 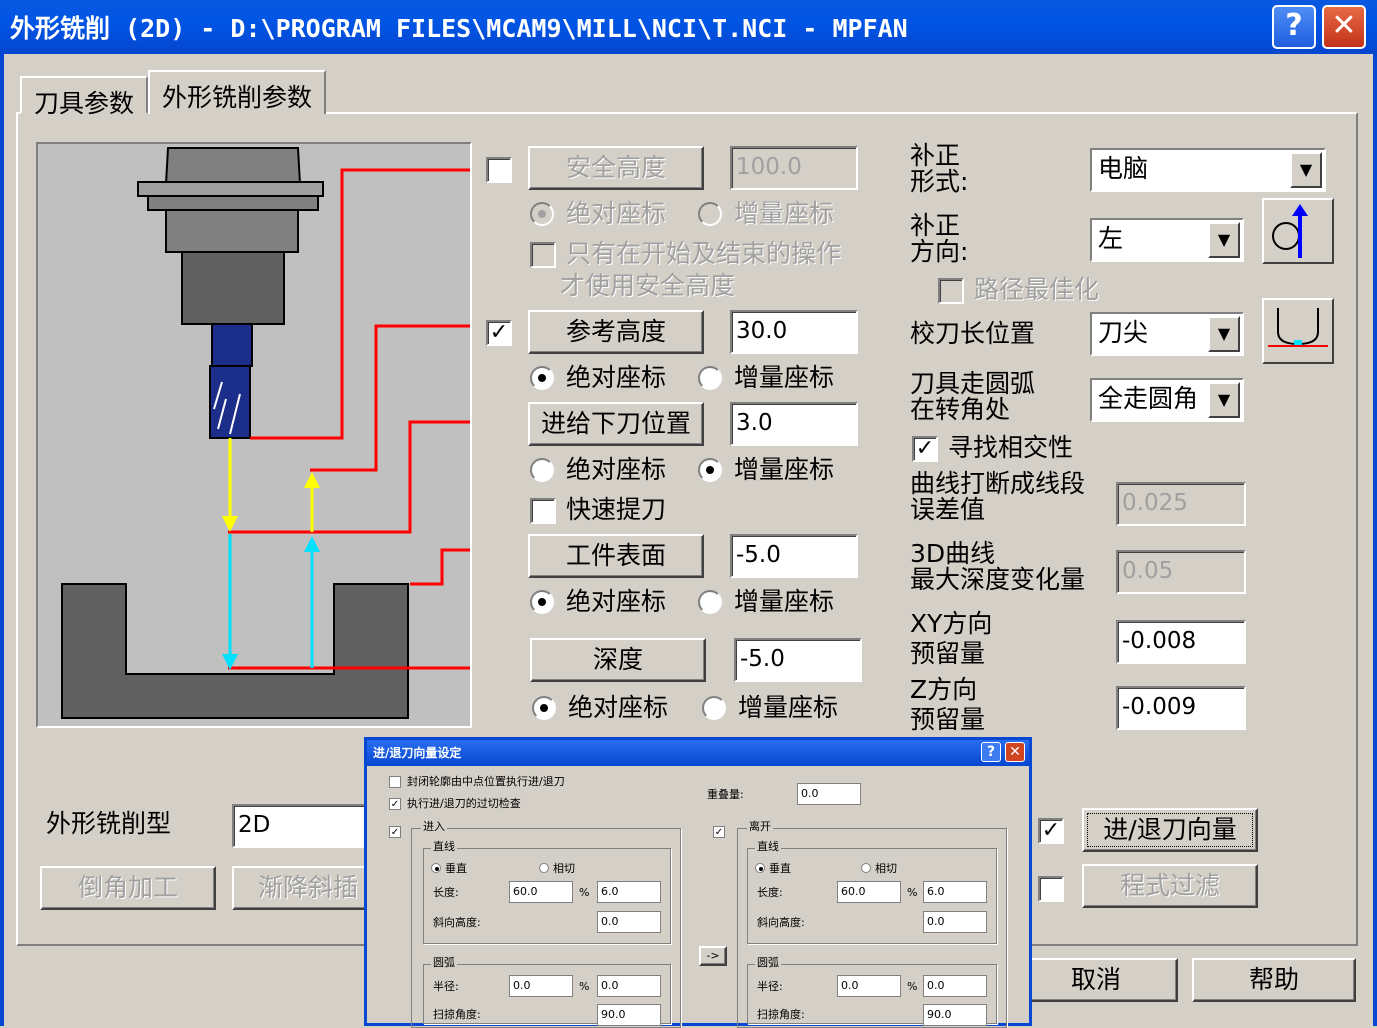 I want to click on exit-arc-label: 圆弧, so click(x=768, y=963).